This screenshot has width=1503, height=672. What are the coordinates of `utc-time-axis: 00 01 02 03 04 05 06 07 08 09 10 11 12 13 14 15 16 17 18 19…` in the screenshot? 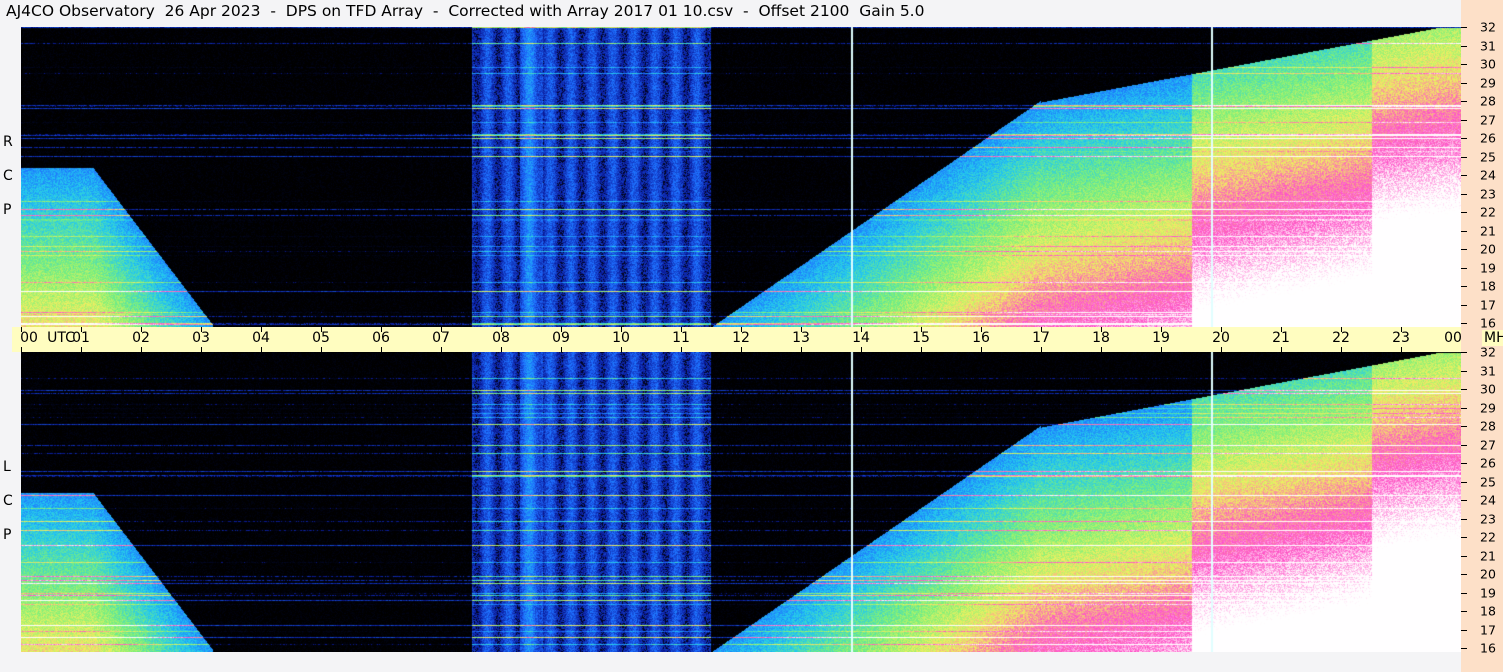 It's located at (737, 339).